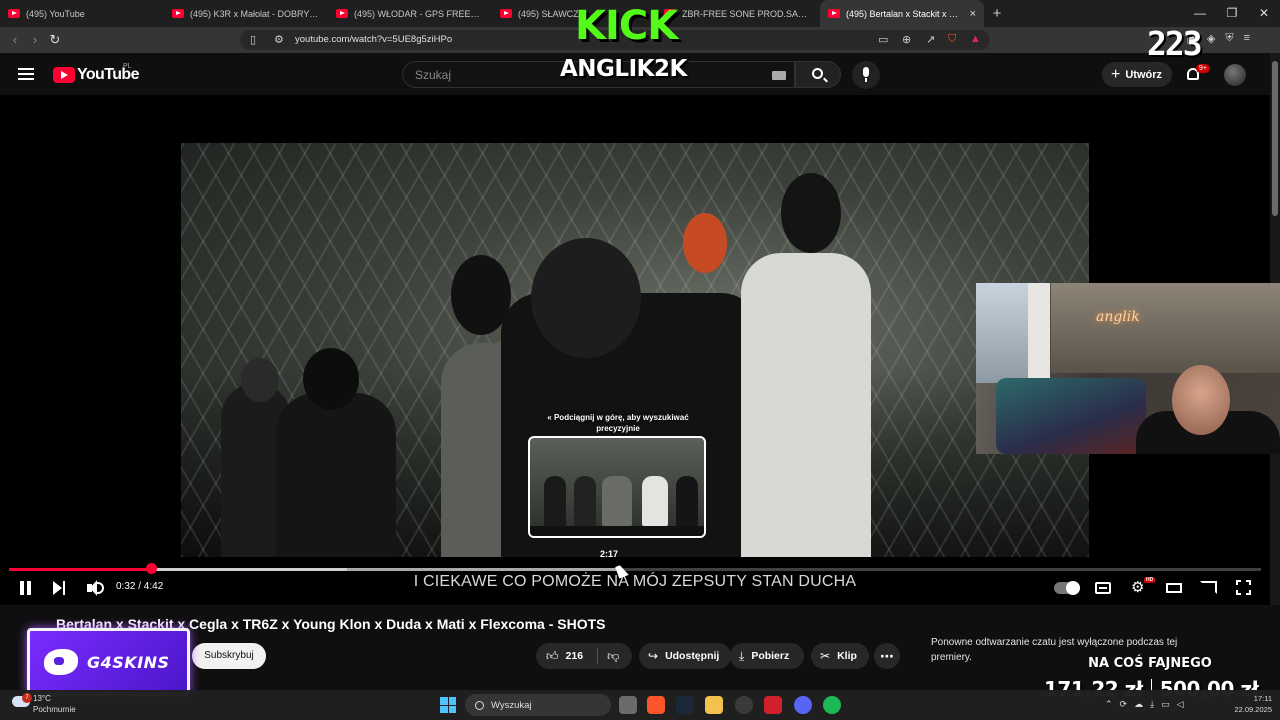  Describe the element at coordinates (538, 705) in the screenshot. I see `taskbar-search: Wyszukaj` at that location.